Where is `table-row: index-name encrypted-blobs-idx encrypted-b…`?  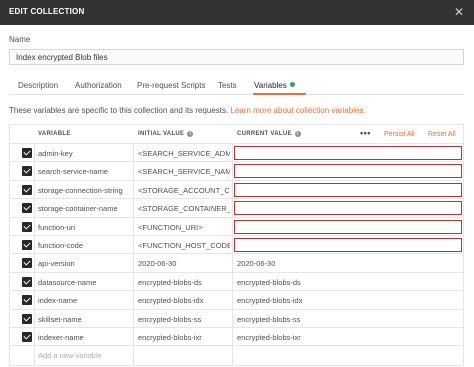
table-row: index-name encrypted-blobs-idx encrypted-b… is located at coordinates (236, 300).